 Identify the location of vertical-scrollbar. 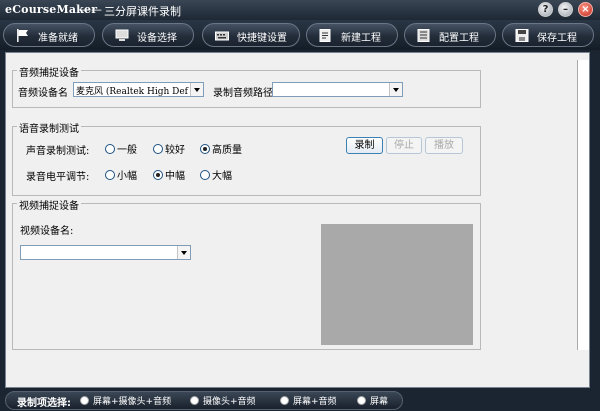
(583, 205).